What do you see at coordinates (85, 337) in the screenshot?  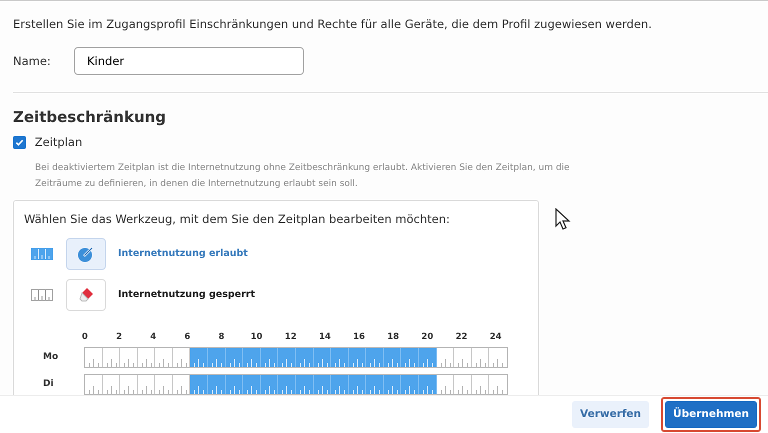 I see `hour-label: 0` at bounding box center [85, 337].